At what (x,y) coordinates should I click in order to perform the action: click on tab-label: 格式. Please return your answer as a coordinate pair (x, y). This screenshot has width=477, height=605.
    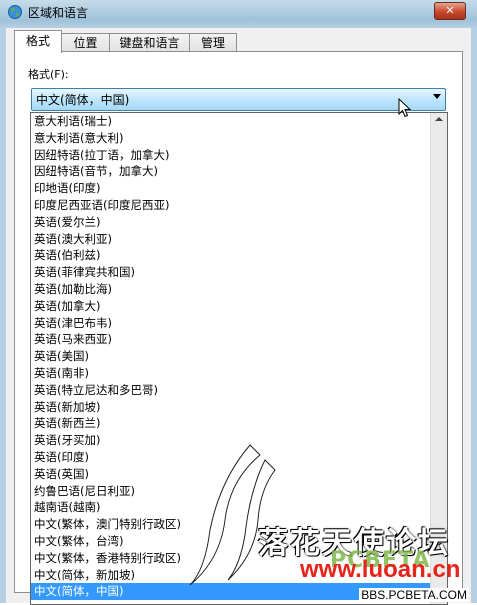
    Looking at the image, I should click on (37, 41).